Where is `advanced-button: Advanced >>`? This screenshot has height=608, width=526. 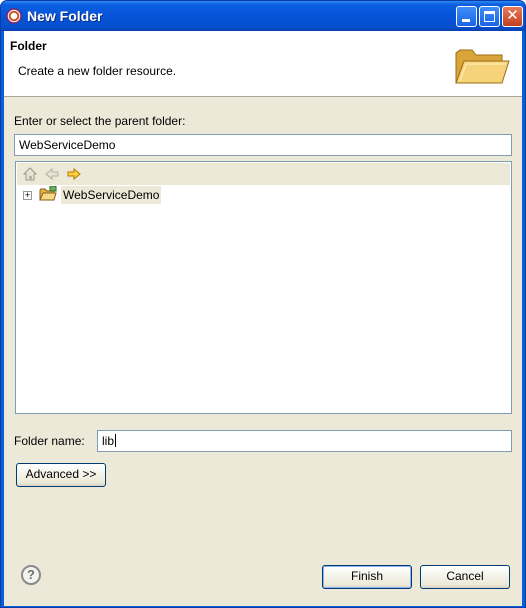
advanced-button: Advanced >> is located at coordinates (61, 475).